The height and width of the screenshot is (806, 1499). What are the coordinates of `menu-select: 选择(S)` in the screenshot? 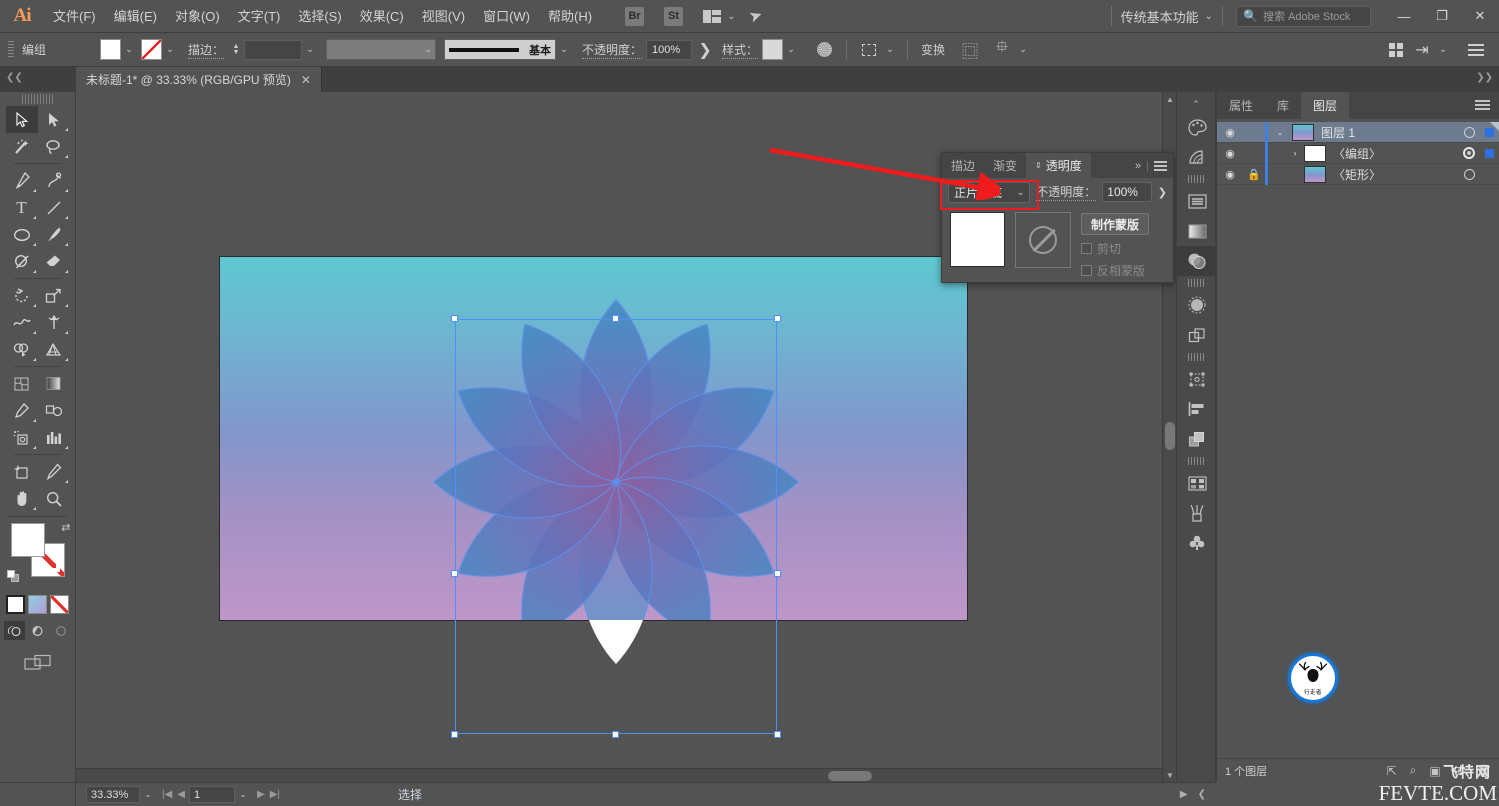 It's located at (319, 16).